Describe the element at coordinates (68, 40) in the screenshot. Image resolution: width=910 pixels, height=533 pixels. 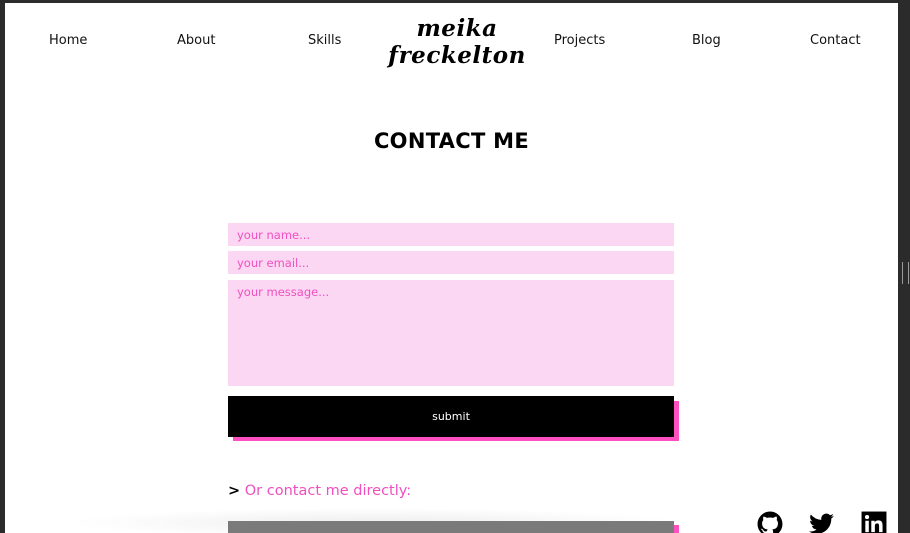
I see `nav-home-link: Home` at that location.